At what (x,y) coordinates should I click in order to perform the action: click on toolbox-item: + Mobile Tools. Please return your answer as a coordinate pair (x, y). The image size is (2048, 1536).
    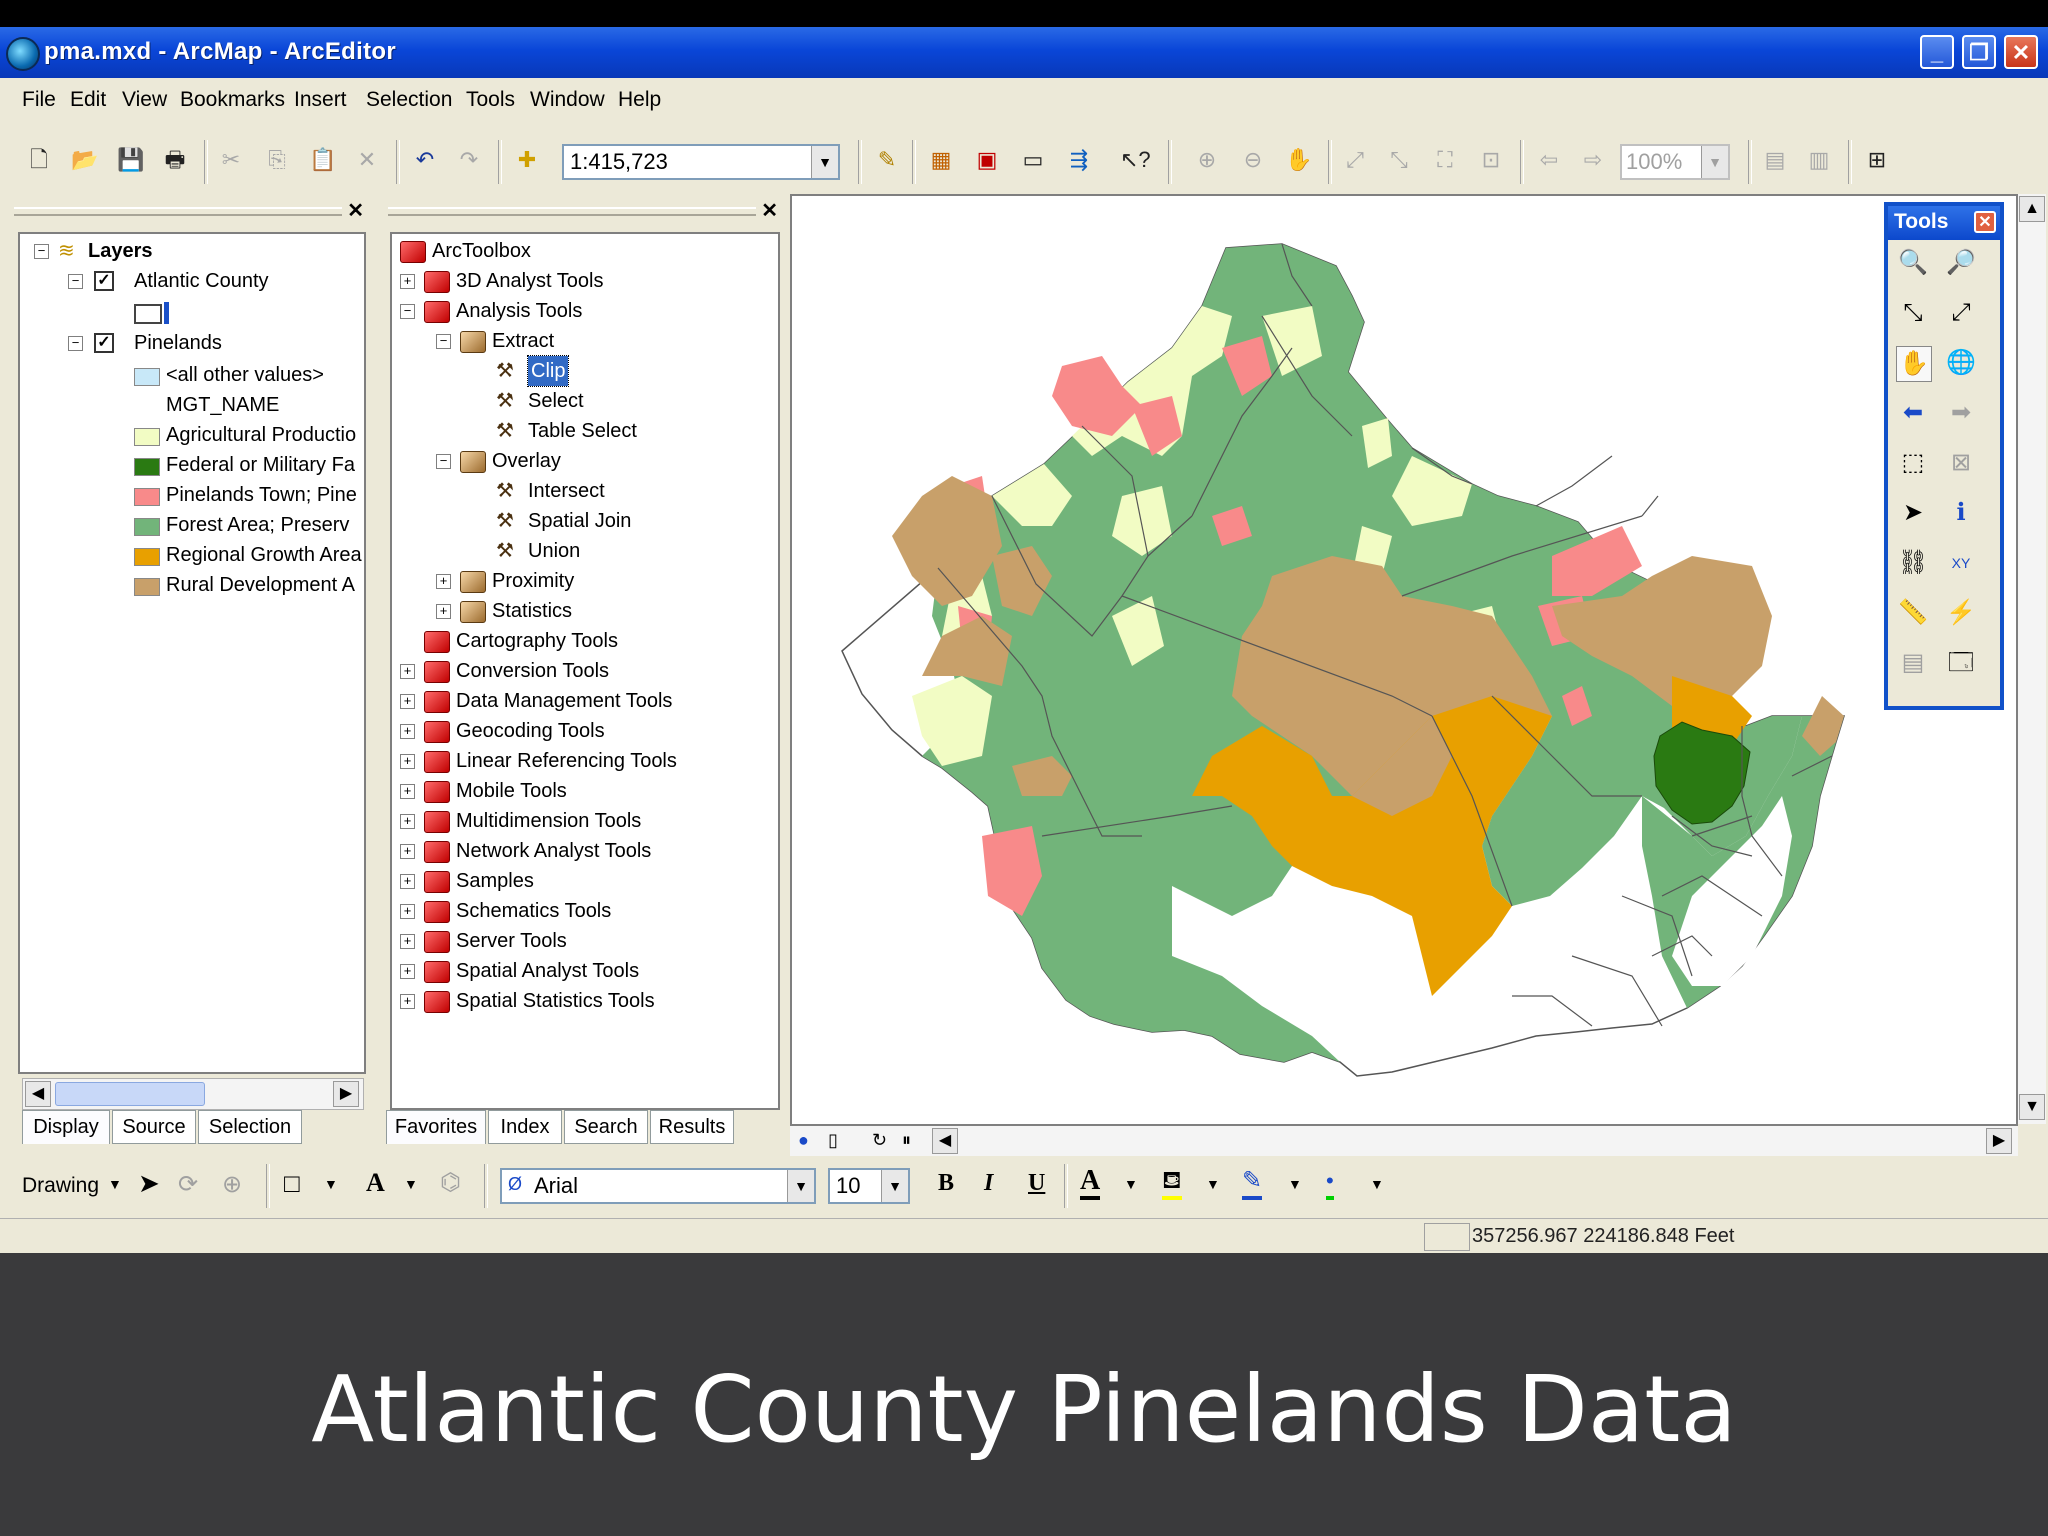
    Looking at the image, I should click on (585, 791).